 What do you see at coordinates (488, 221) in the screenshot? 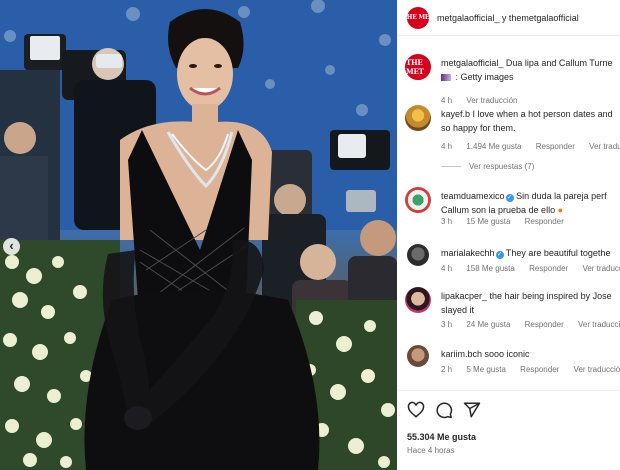
I see `comment-likes: 15 Me gusta` at bounding box center [488, 221].